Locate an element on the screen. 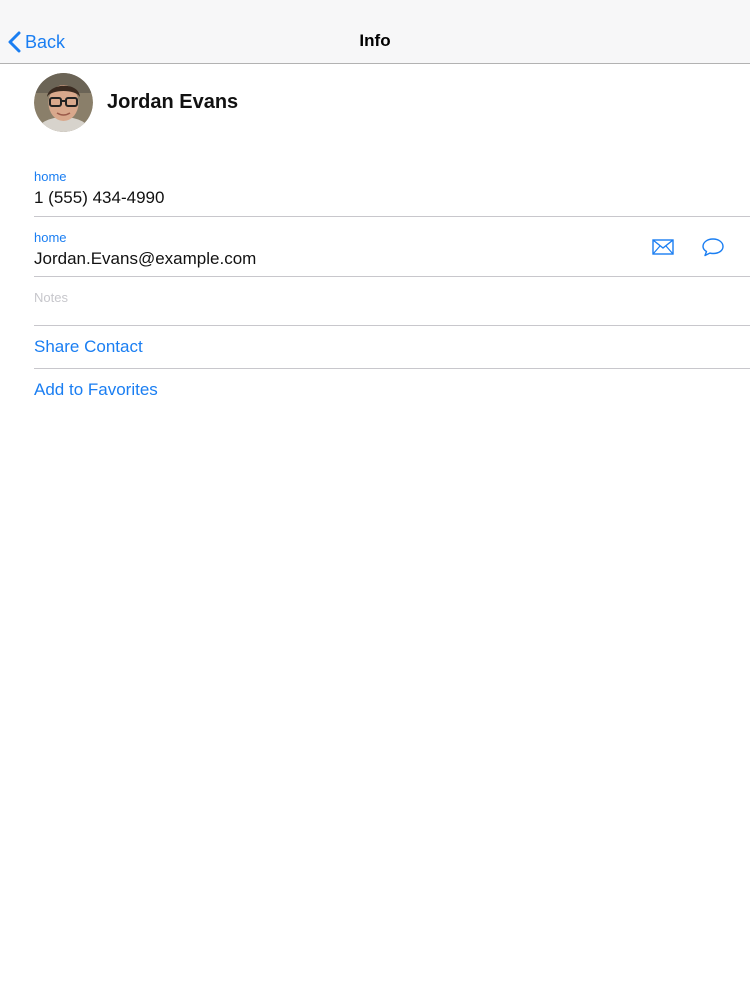 The image size is (750, 1000). navigation-bar: Back Info is located at coordinates (375, 32).